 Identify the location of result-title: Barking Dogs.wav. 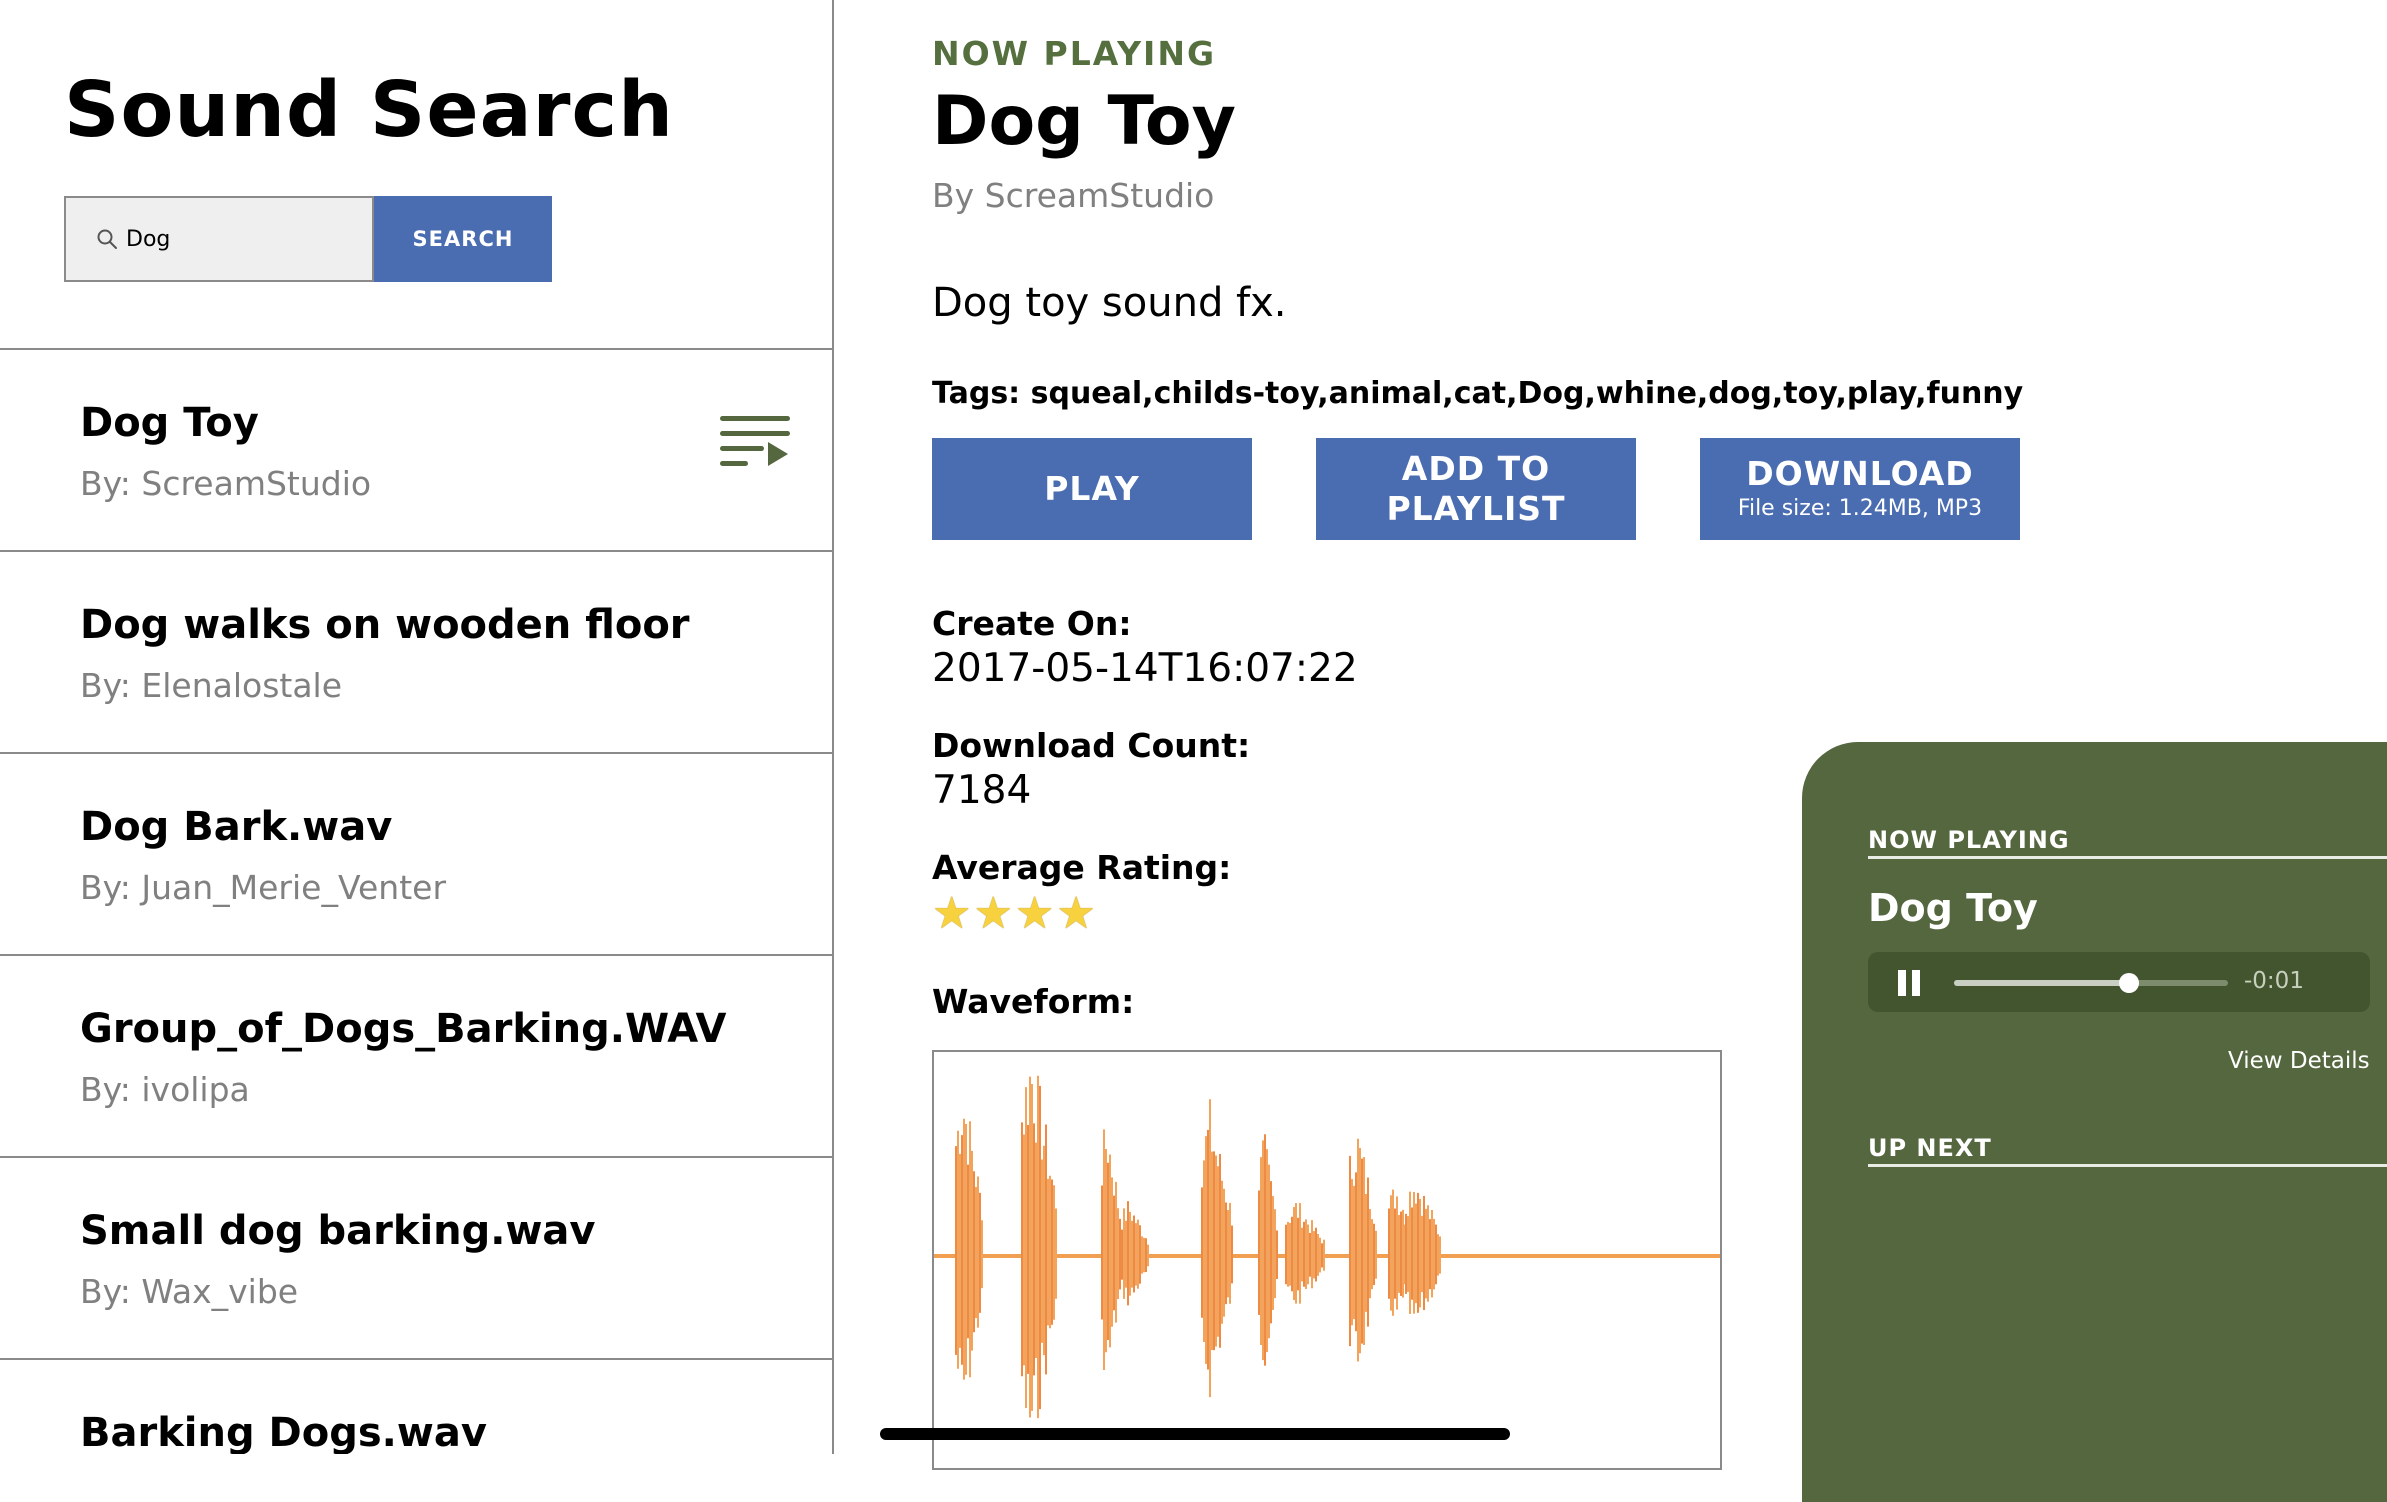
(283, 1432).